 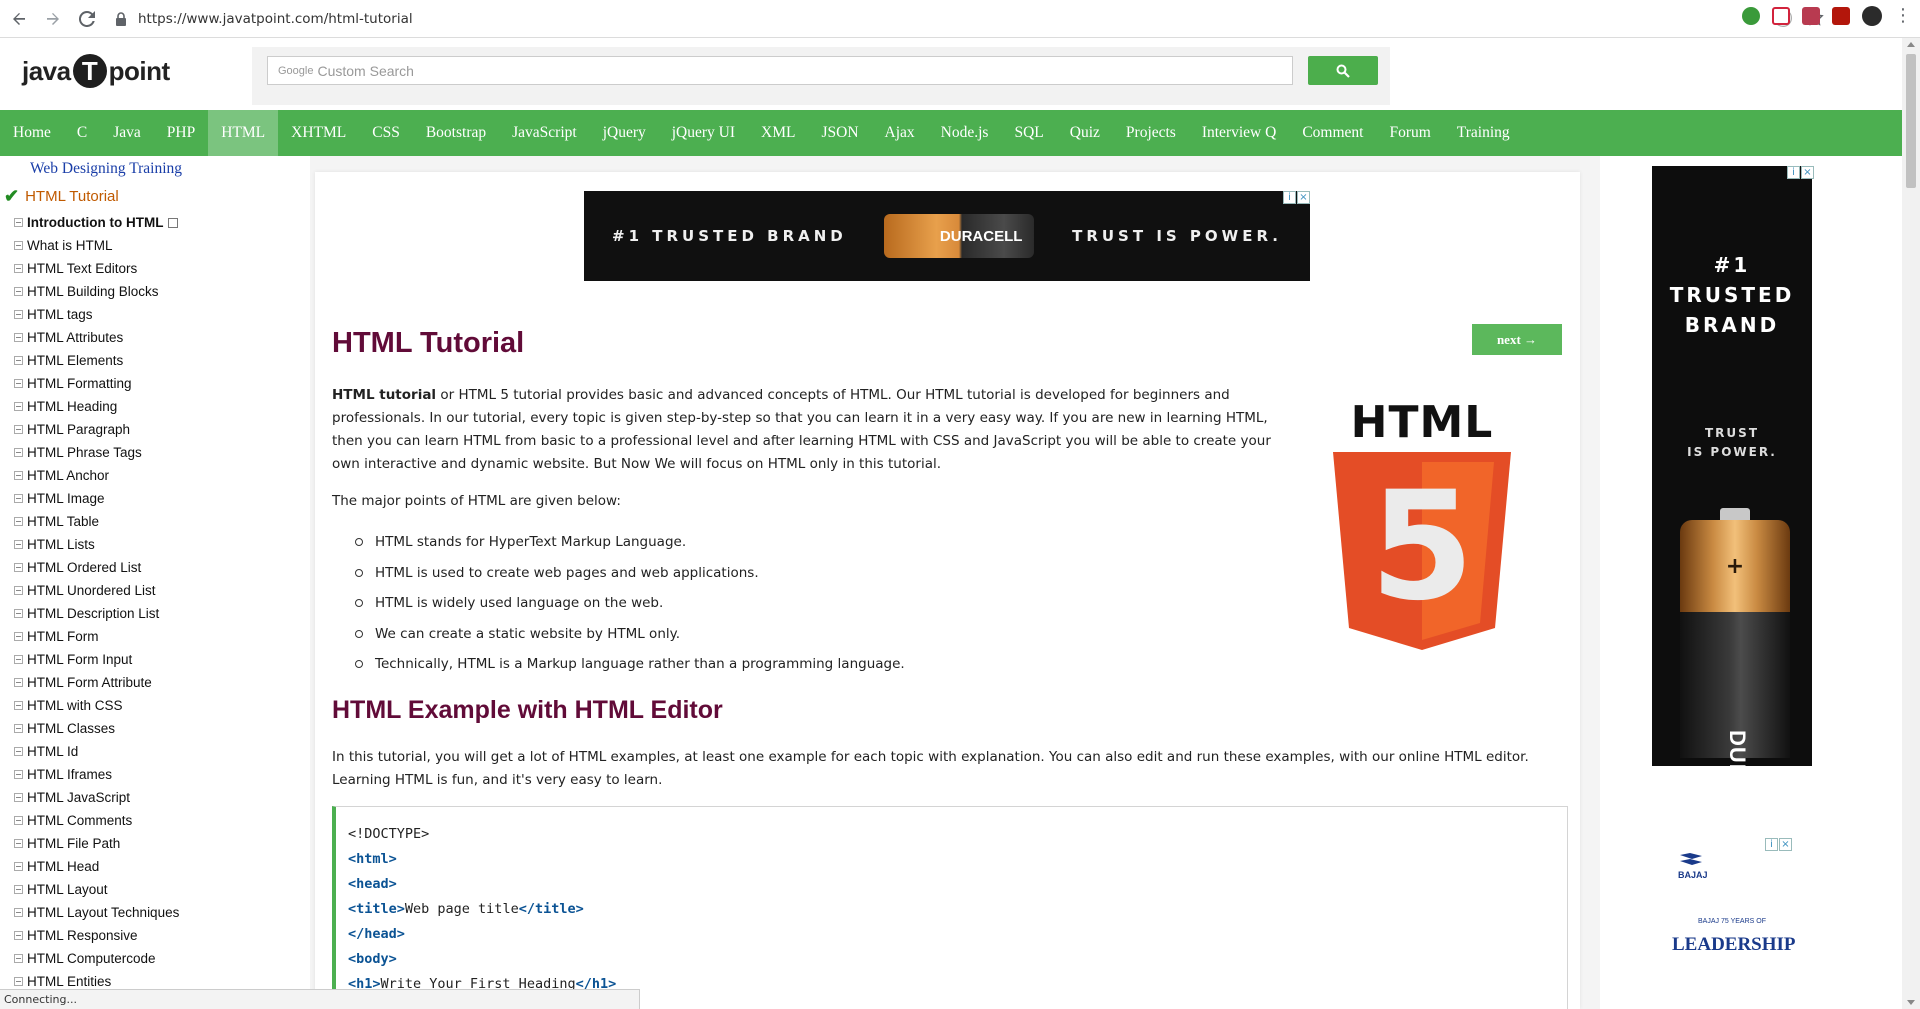 I want to click on sidebar-item: HTML Classes, so click(x=96, y=728).